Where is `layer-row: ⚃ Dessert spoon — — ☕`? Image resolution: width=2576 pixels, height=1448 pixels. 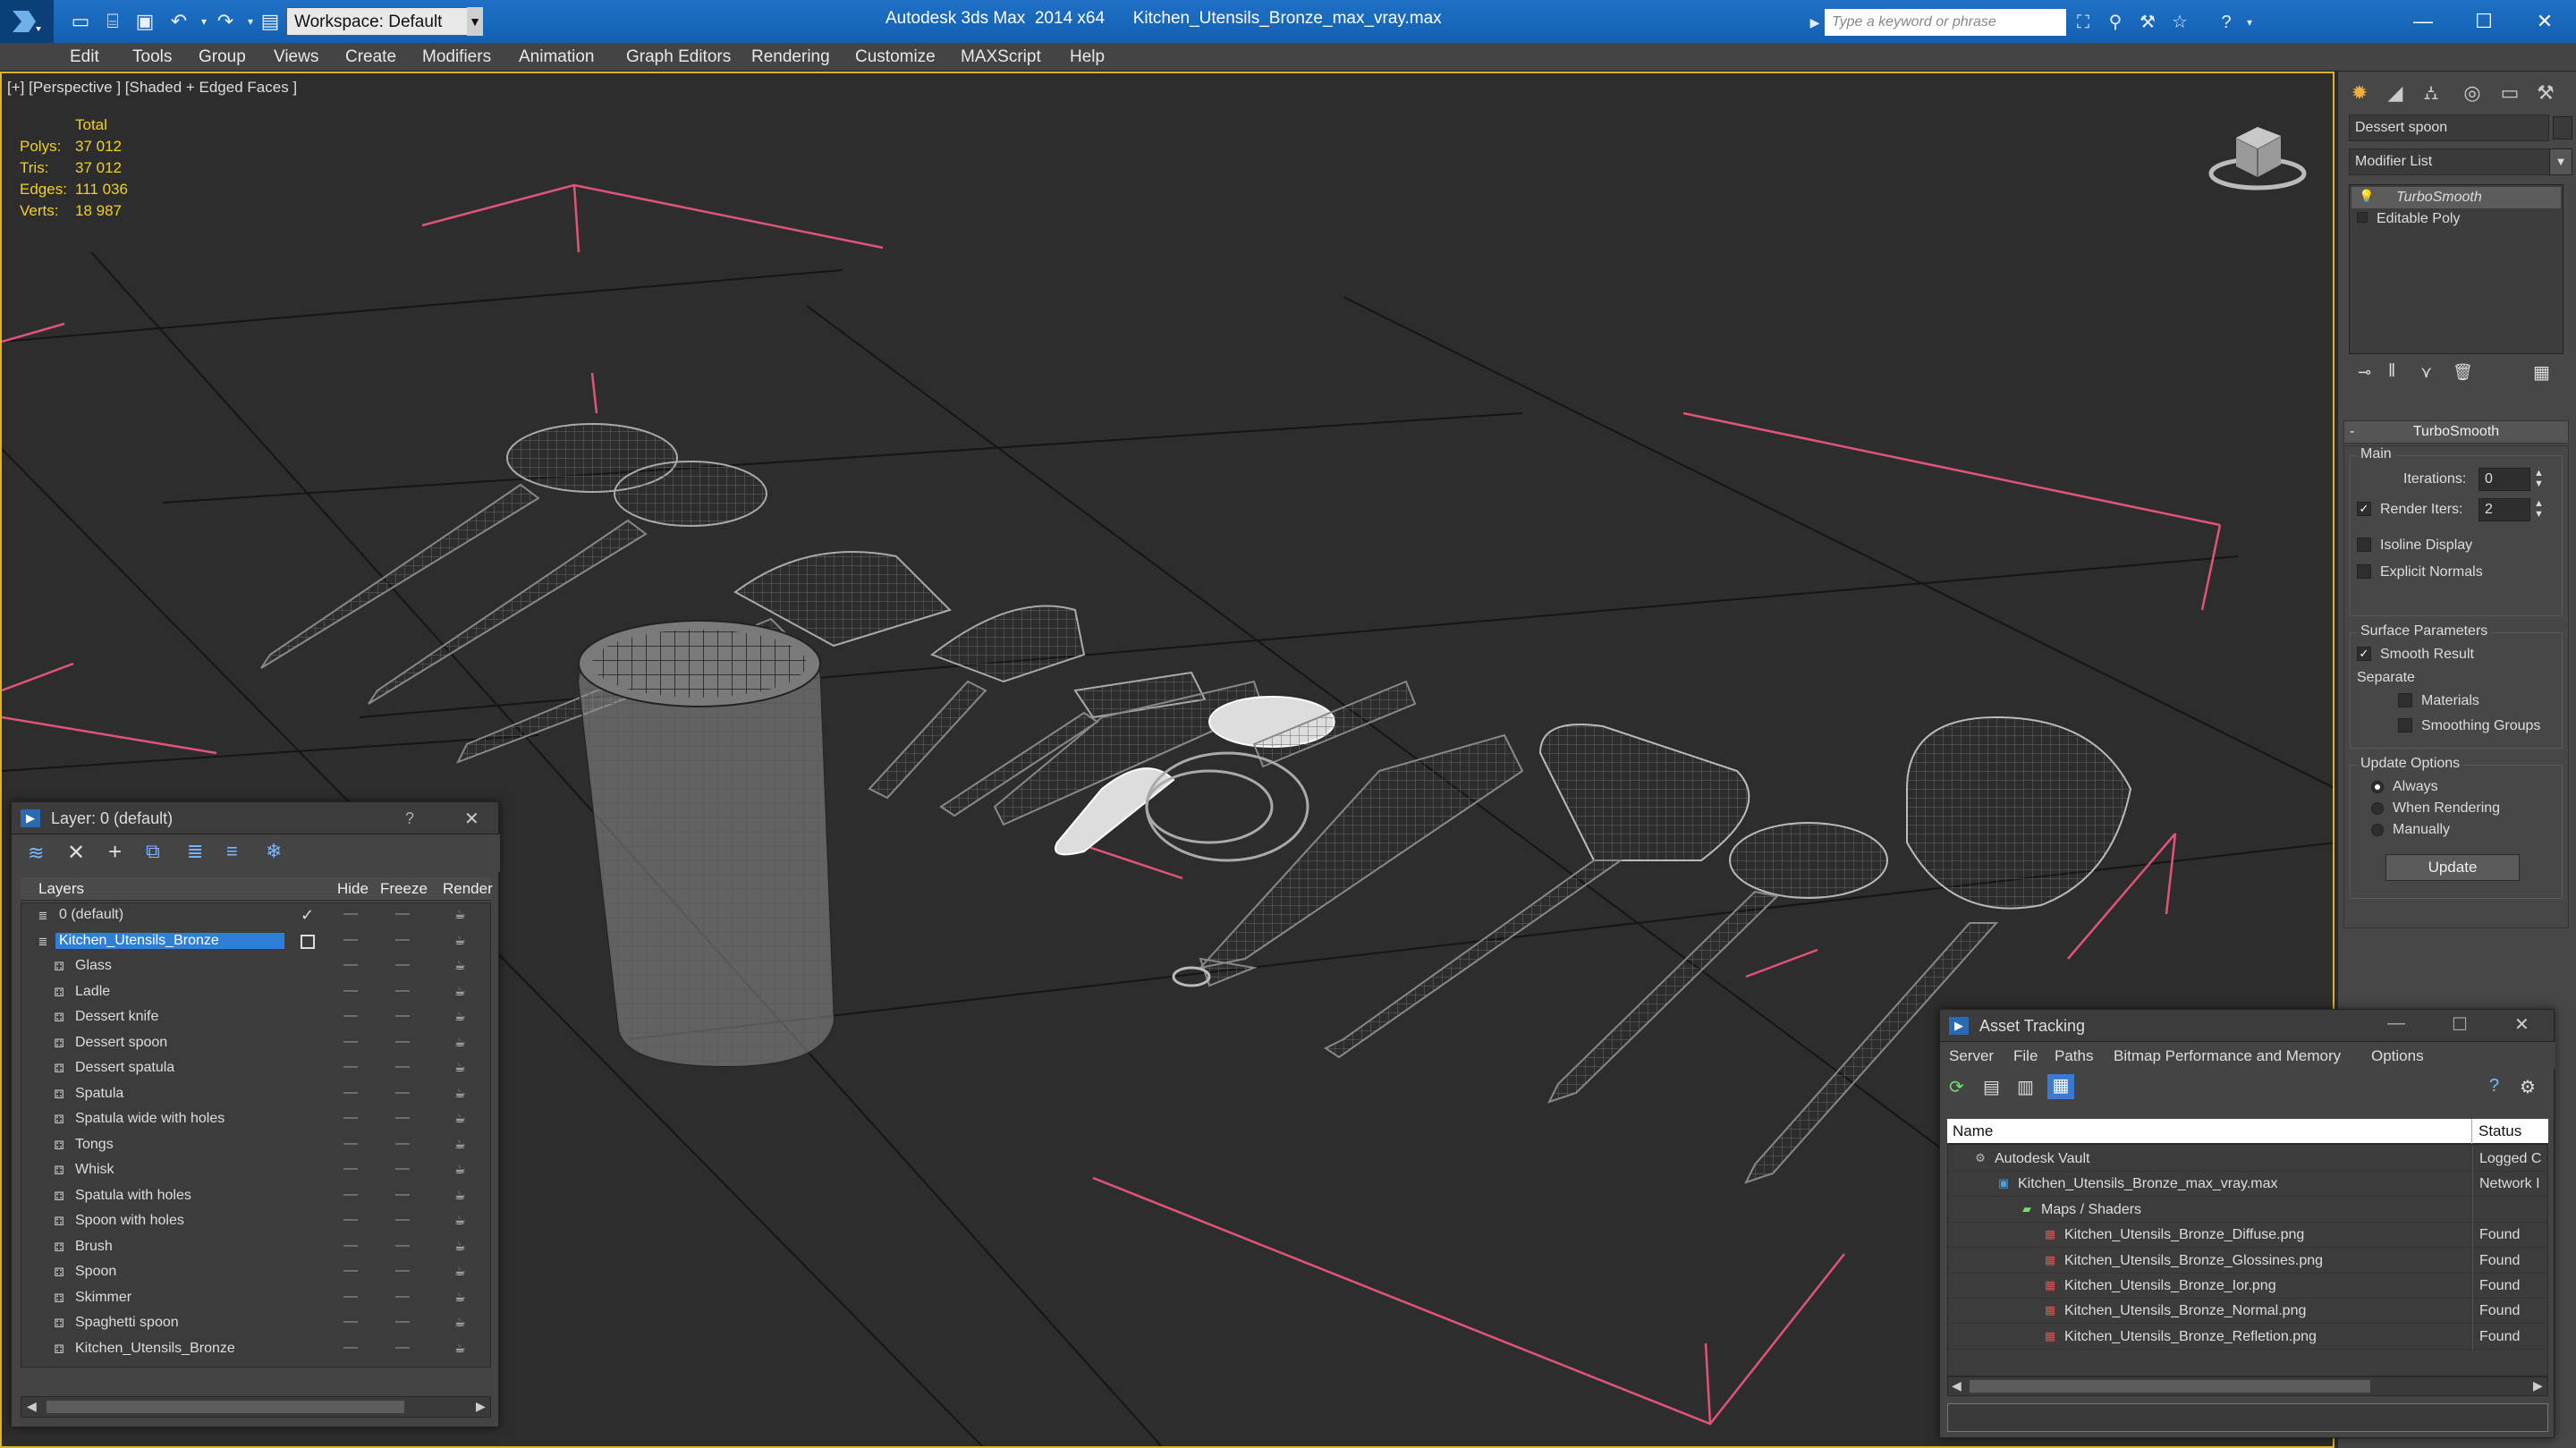
layer-row: ⚃ Dessert spoon — — ☕ is located at coordinates (255, 1043).